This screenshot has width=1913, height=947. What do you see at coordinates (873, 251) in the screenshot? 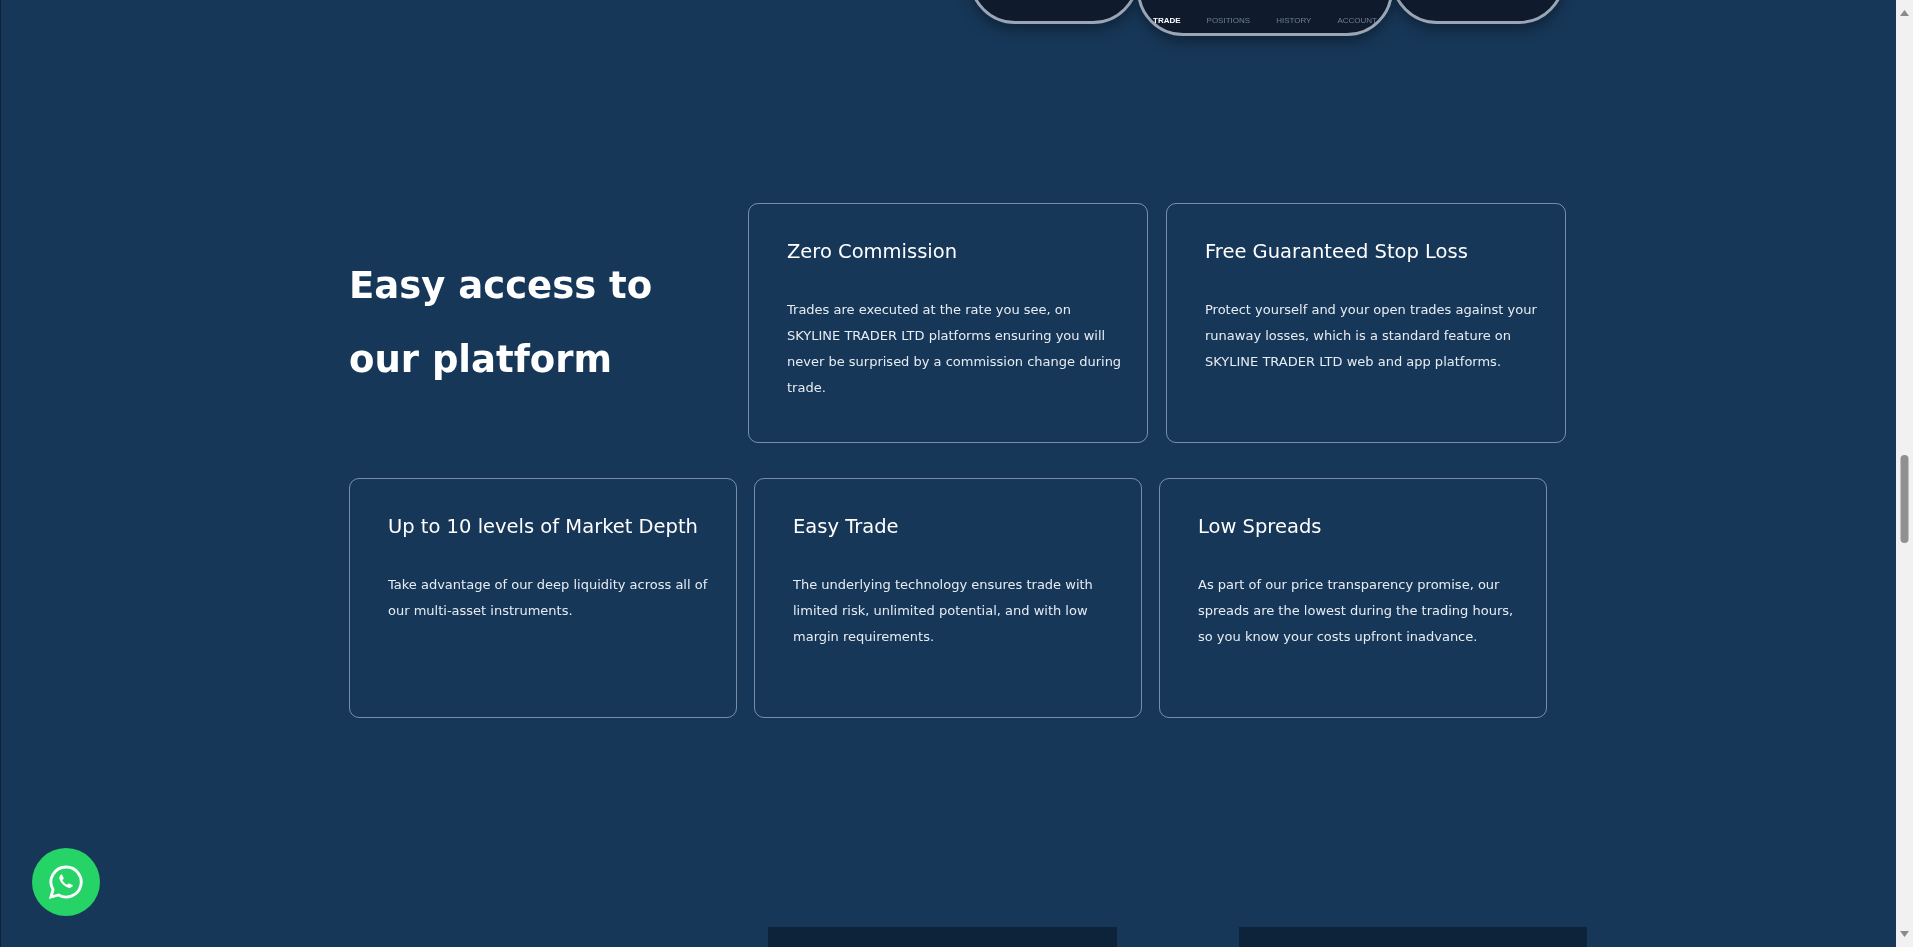
I see `card-title: Zero Commission` at bounding box center [873, 251].